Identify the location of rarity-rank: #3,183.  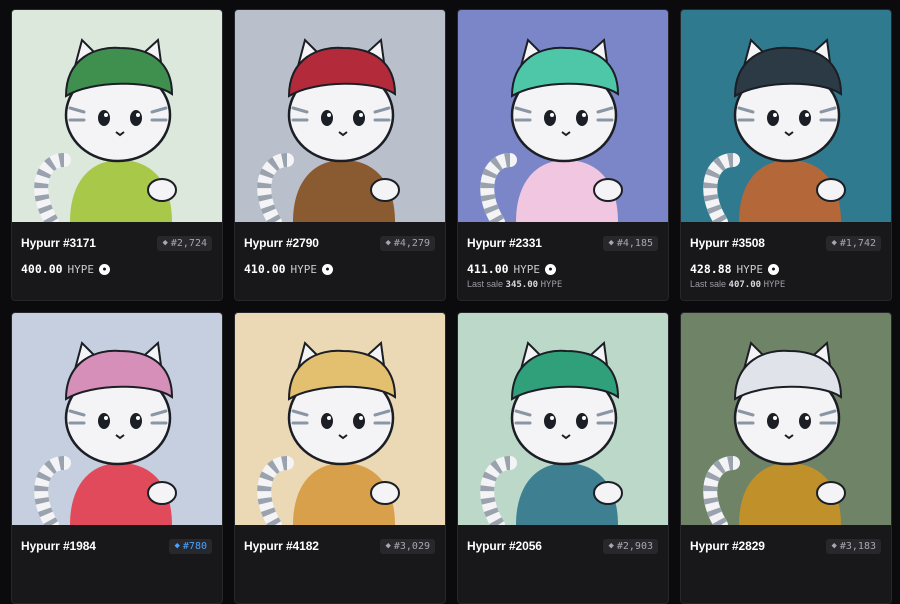
(857, 546).